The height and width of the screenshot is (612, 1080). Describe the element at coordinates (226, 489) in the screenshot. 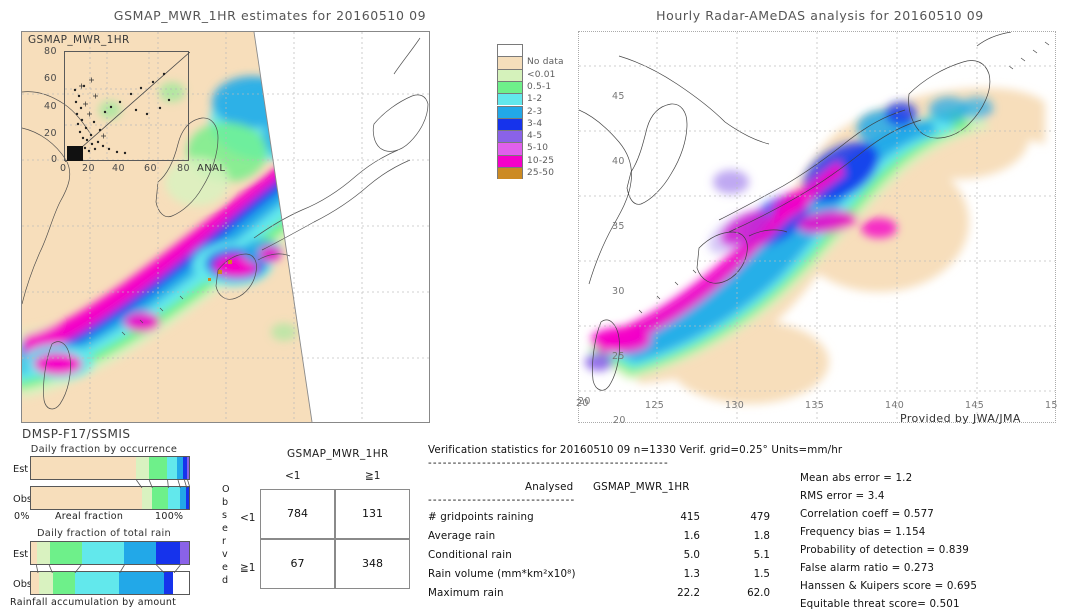

I see `contingency-side-letter-0: O` at that location.